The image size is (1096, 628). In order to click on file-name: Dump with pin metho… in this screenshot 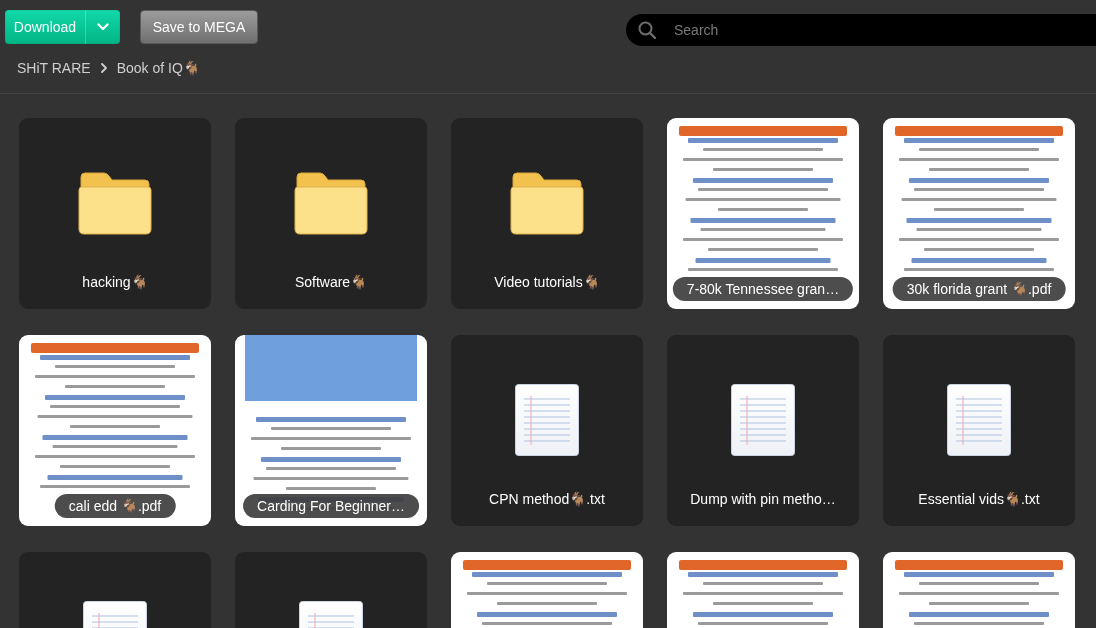, I will do `click(763, 499)`.